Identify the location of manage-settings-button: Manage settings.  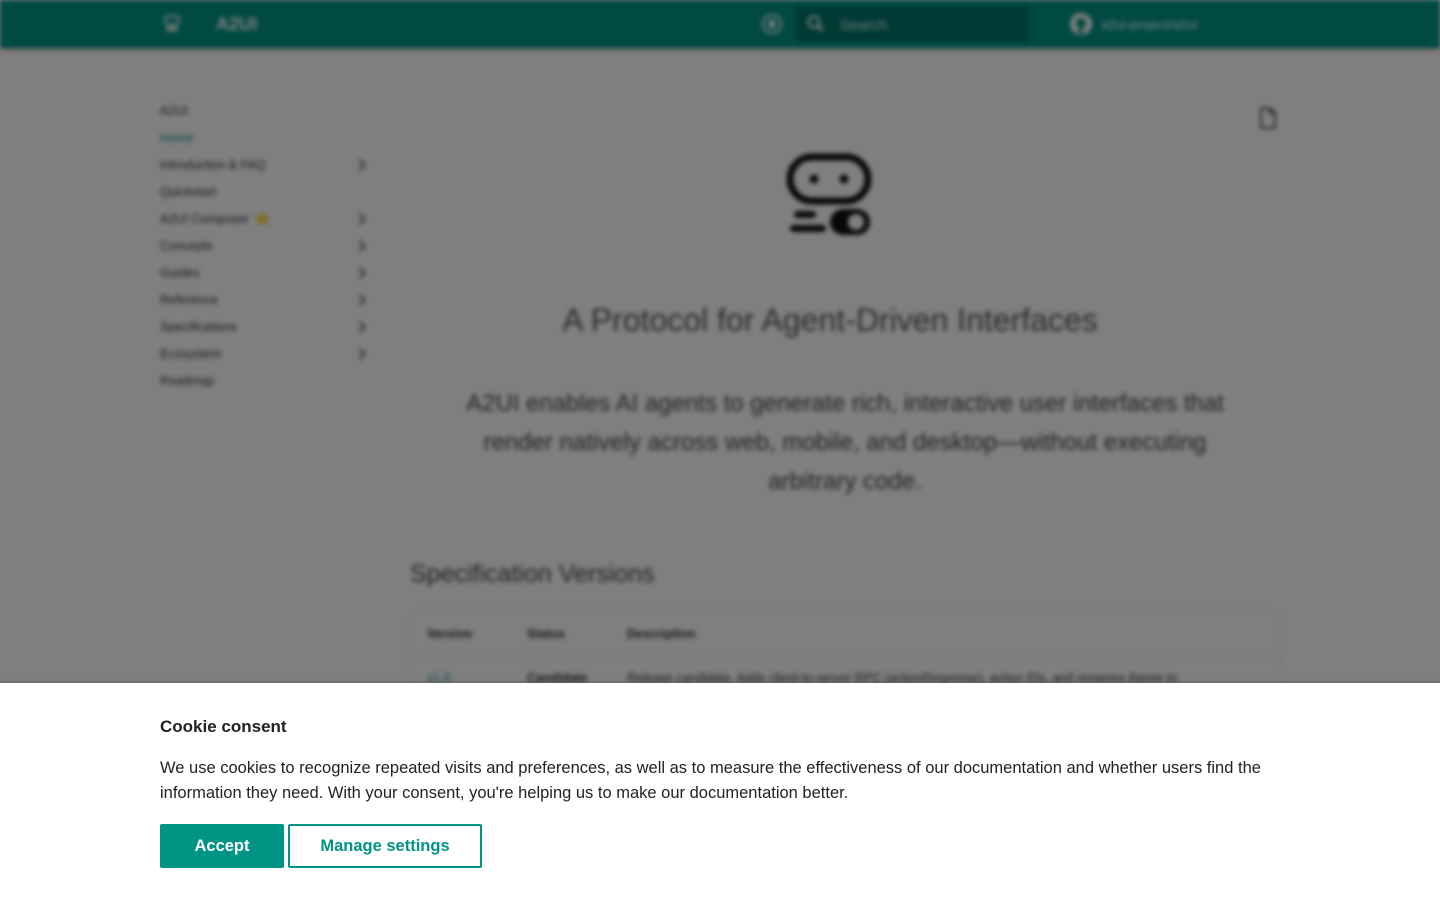
(385, 846).